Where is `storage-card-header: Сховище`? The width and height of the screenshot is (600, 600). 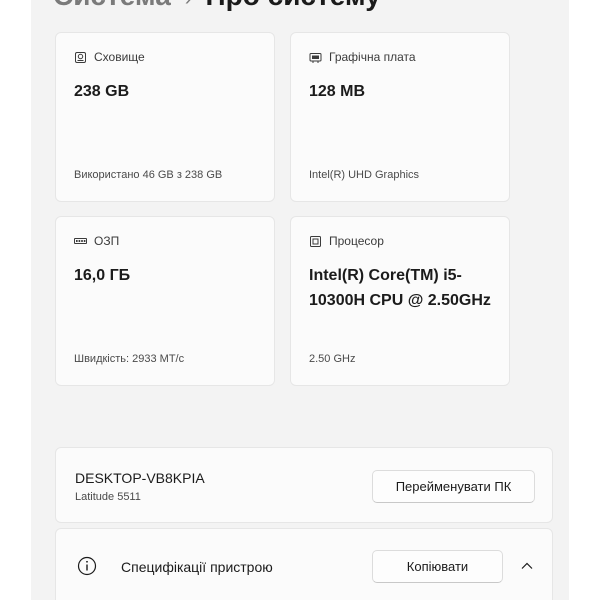
storage-card-header: Сховище is located at coordinates (109, 57).